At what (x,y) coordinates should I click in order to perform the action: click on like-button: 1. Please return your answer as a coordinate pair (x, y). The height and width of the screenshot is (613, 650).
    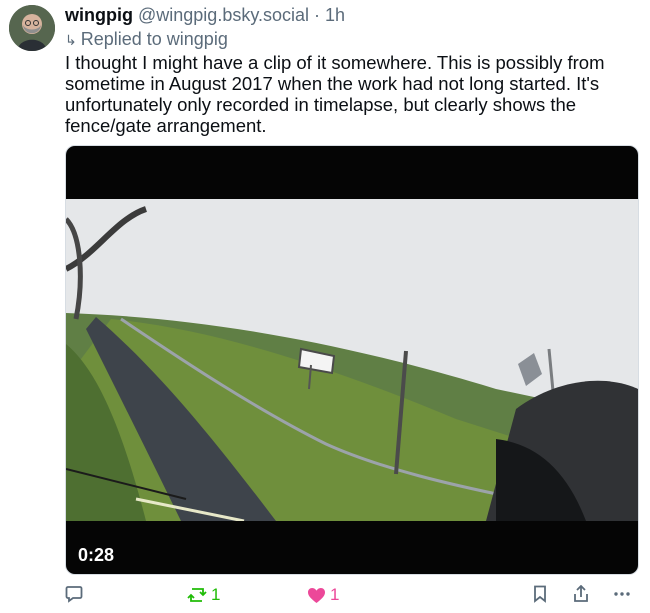
    Looking at the image, I should click on (323, 595).